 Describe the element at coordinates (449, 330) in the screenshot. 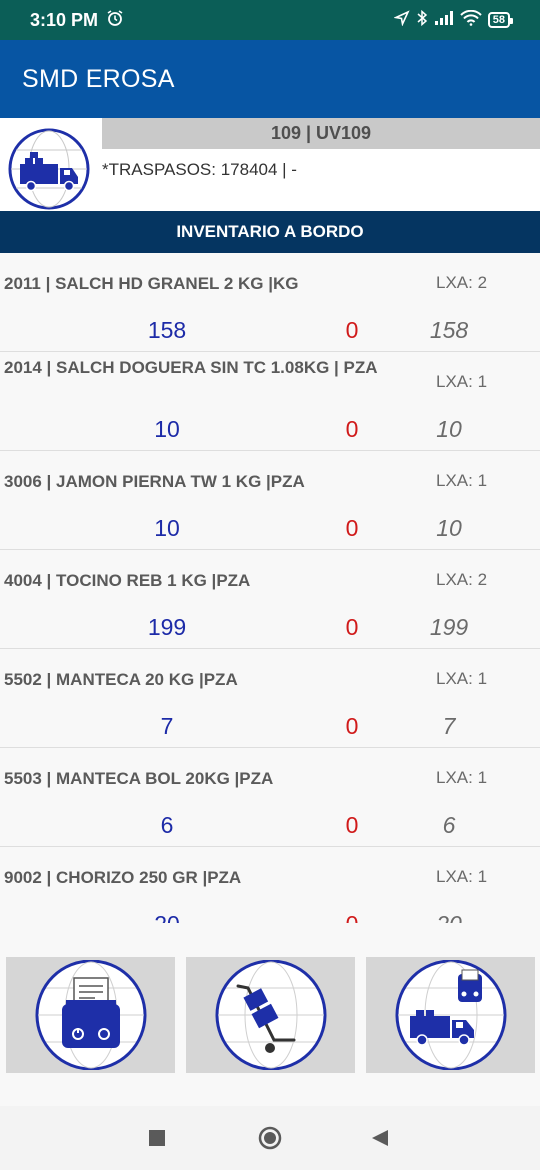

I see `item-total-quantity: 158` at that location.